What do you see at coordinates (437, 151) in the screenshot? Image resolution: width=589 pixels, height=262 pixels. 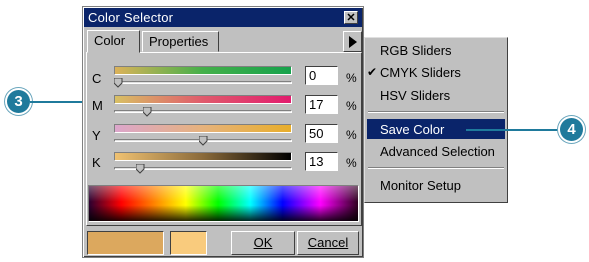 I see `menu-item-advanced-selection: Advanced Selection` at bounding box center [437, 151].